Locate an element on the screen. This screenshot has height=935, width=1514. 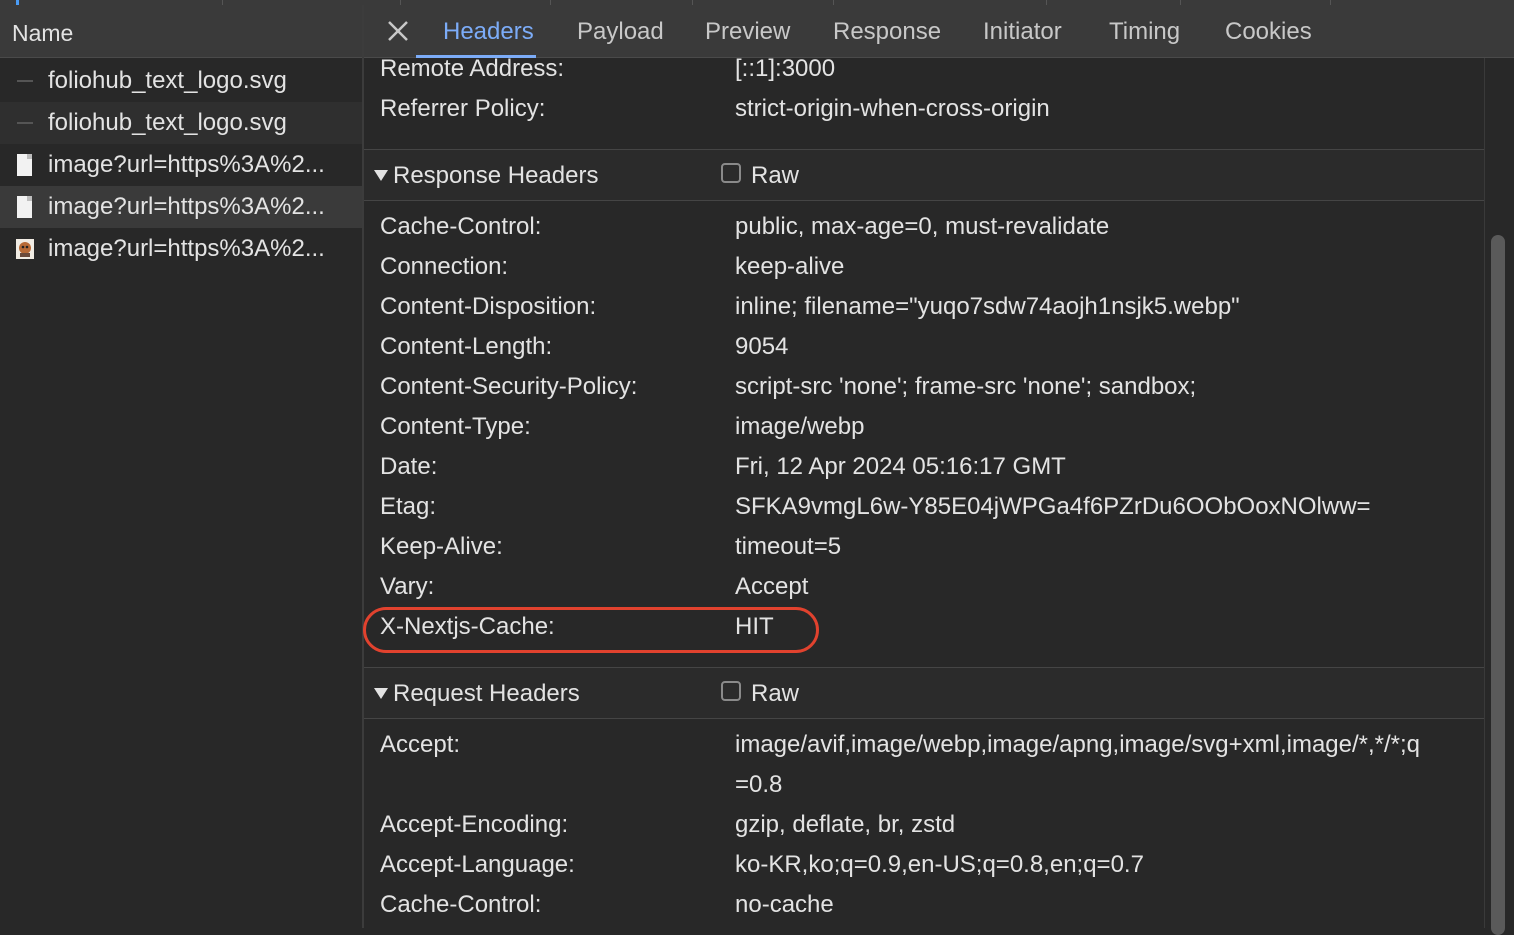
header-value: no-cache is located at coordinates (784, 904).